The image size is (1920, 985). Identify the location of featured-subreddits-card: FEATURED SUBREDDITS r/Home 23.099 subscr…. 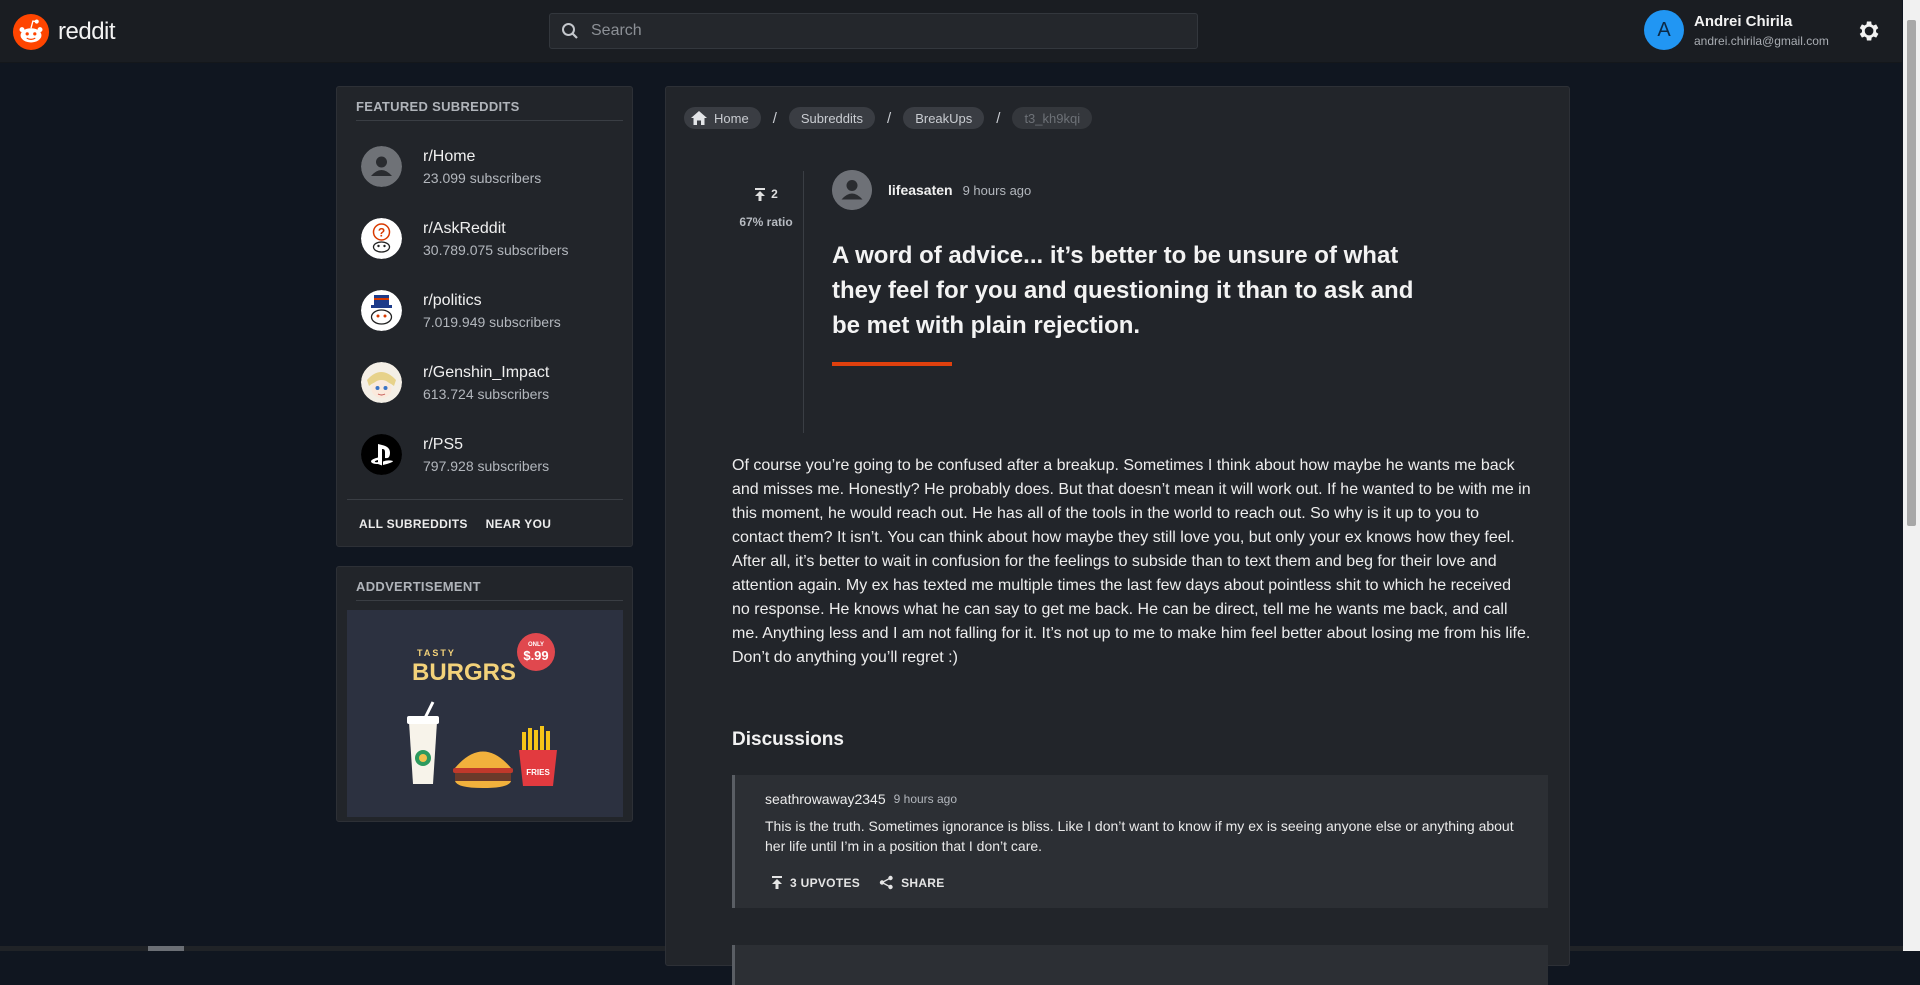
(484, 316).